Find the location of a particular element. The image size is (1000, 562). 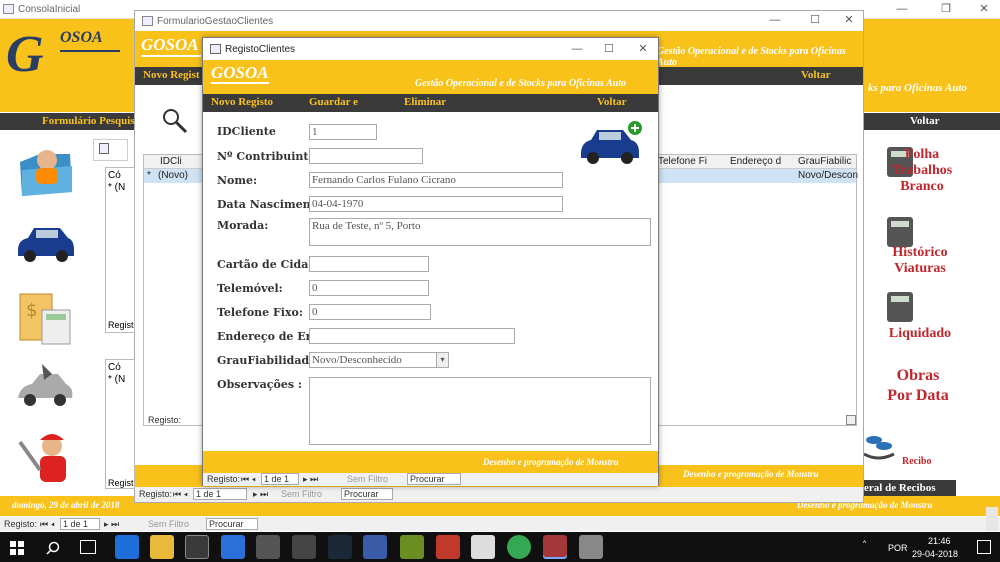

label-grau-fiabilidade: GrauFiabilidade is located at coordinates (267, 360).